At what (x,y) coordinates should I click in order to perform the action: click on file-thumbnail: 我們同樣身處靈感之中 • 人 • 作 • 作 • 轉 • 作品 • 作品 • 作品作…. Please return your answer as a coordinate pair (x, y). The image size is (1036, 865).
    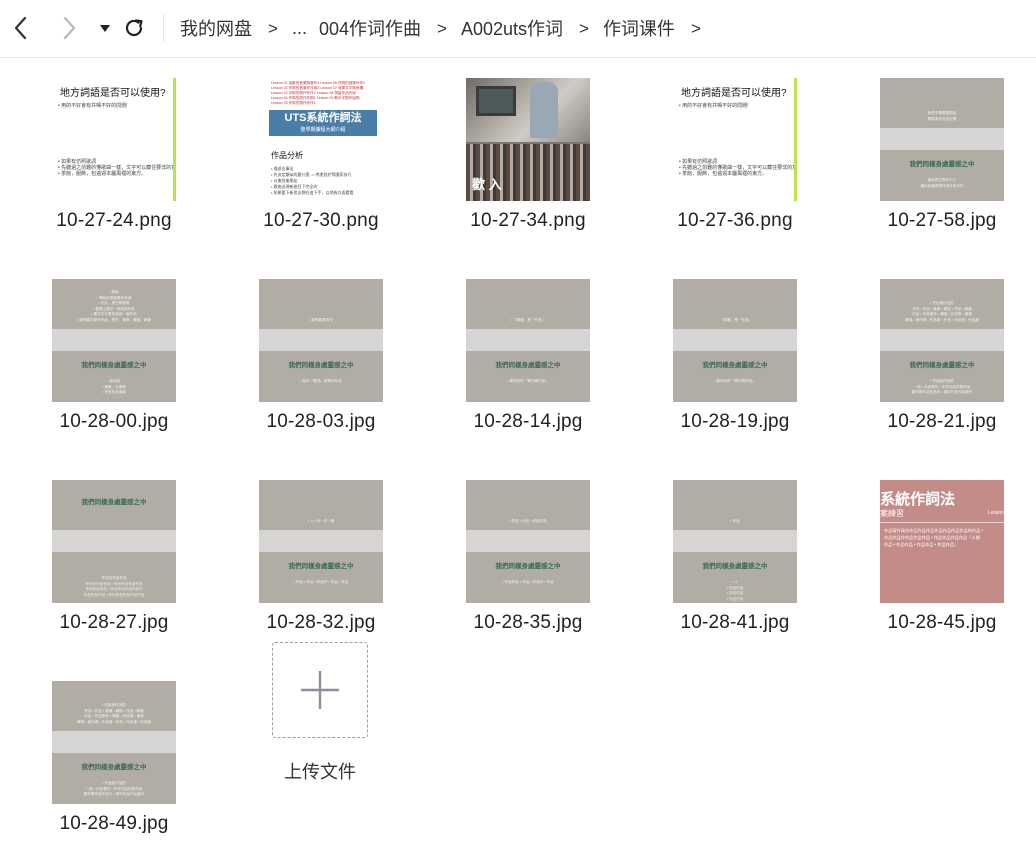
    Looking at the image, I should click on (321, 541).